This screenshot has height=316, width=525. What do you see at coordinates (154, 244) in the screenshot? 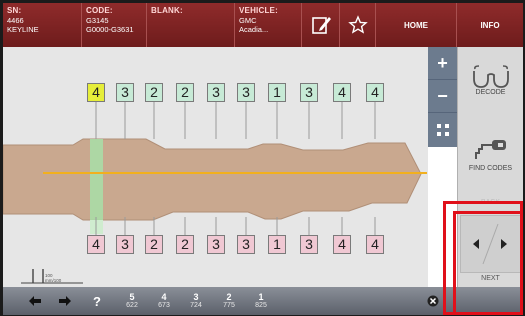
I see `bottom-cut-3: 2` at bounding box center [154, 244].